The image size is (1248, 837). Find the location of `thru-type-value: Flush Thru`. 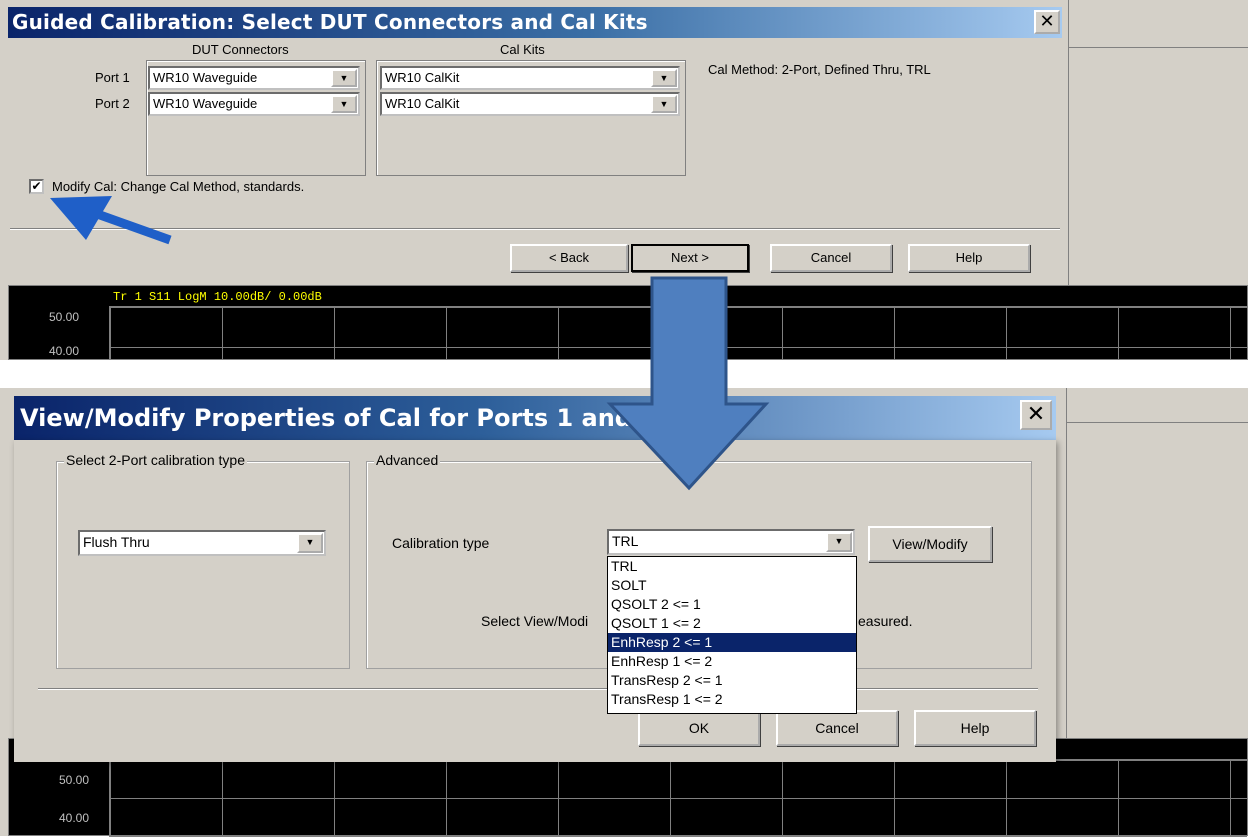

thru-type-value: Flush Thru is located at coordinates (116, 542).